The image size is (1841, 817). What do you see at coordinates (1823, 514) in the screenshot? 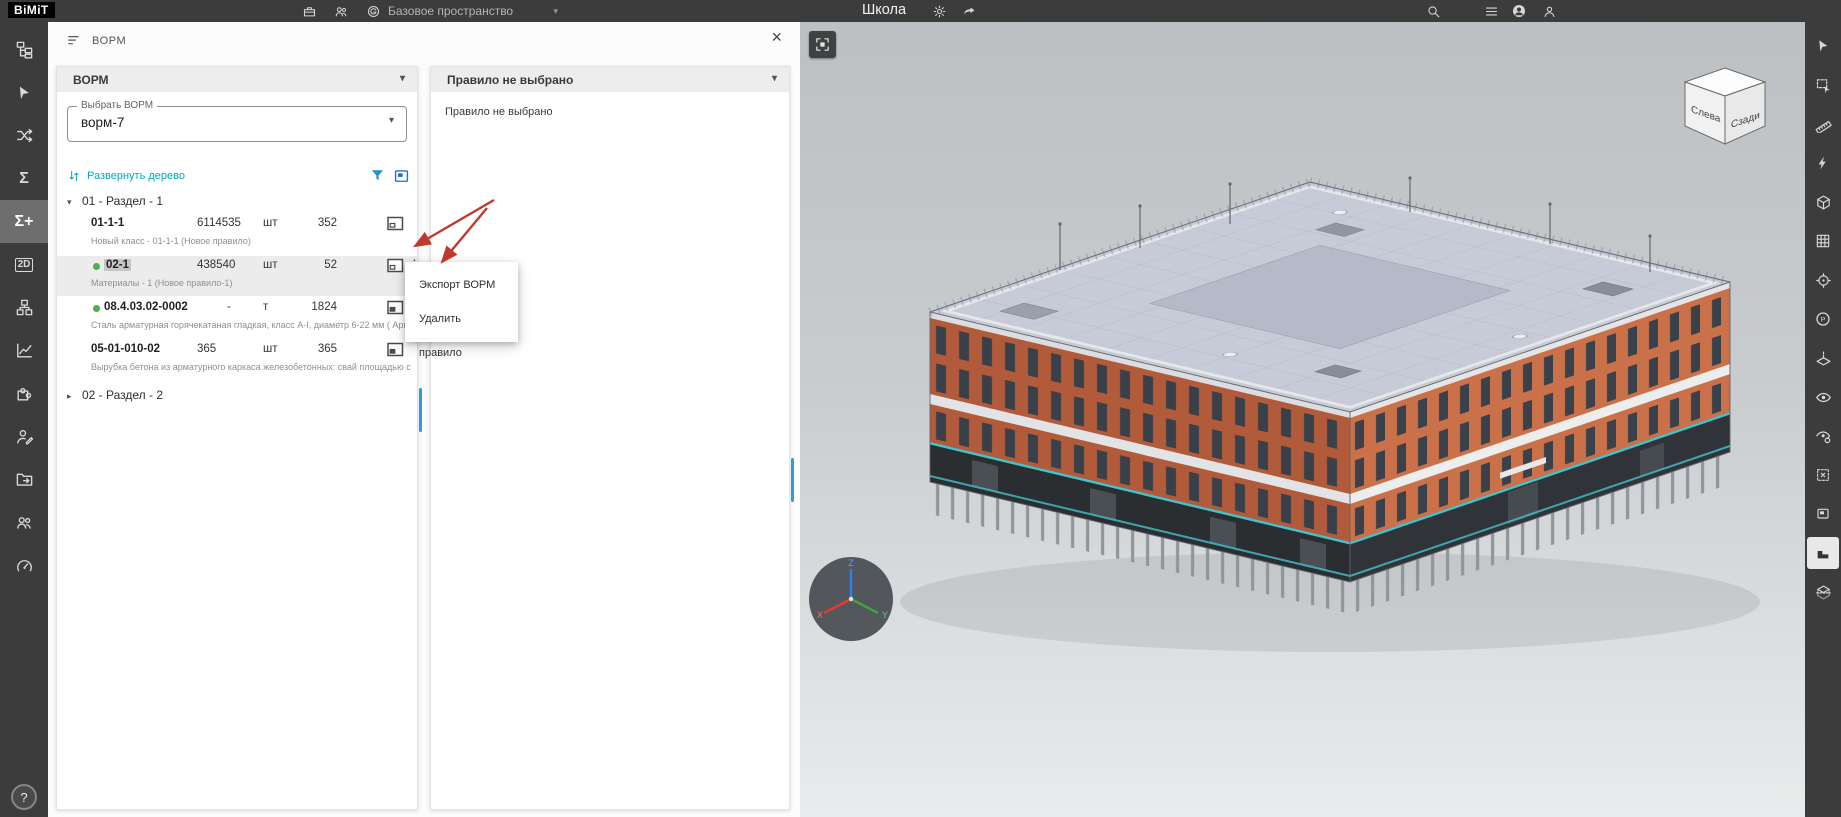
I see `isolate-icon` at bounding box center [1823, 514].